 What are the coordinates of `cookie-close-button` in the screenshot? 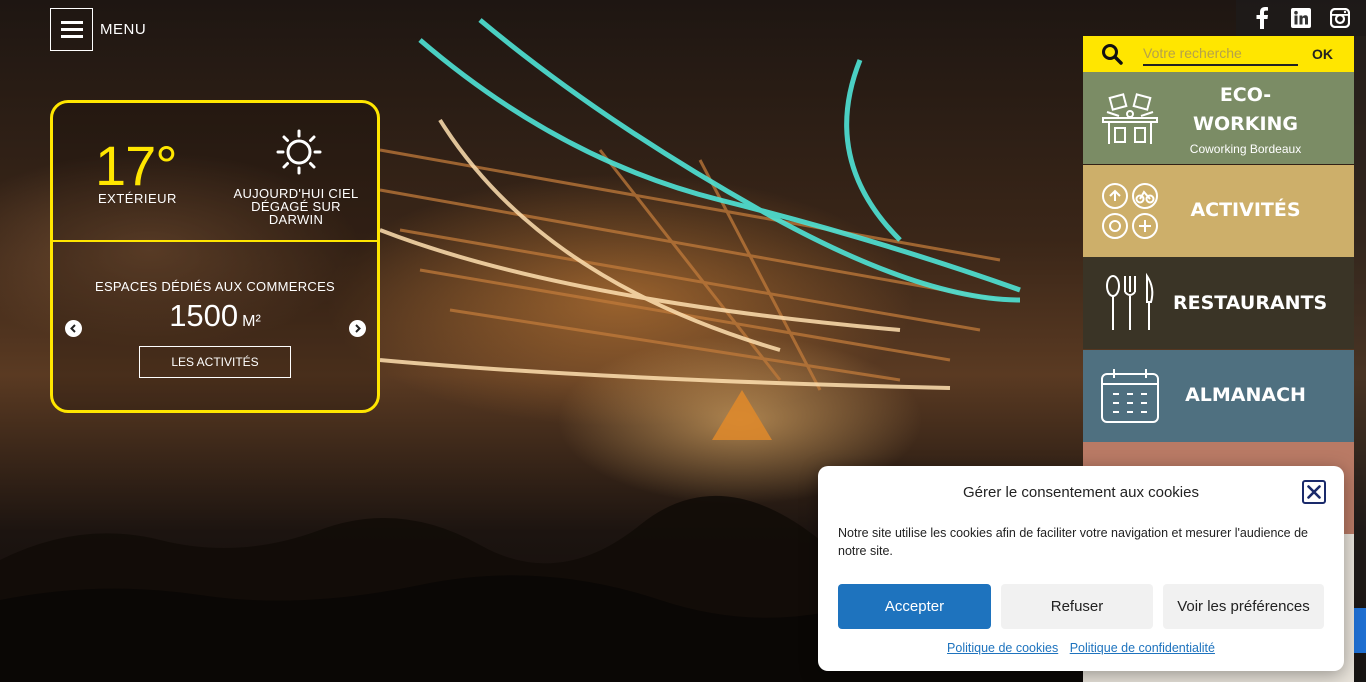 It's located at (1314, 492).